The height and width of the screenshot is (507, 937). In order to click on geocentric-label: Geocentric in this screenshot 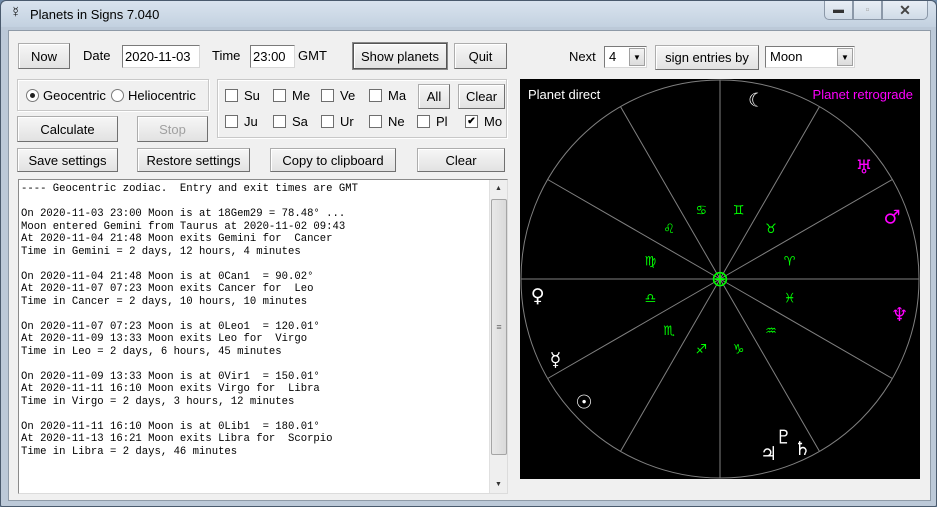, I will do `click(74, 95)`.